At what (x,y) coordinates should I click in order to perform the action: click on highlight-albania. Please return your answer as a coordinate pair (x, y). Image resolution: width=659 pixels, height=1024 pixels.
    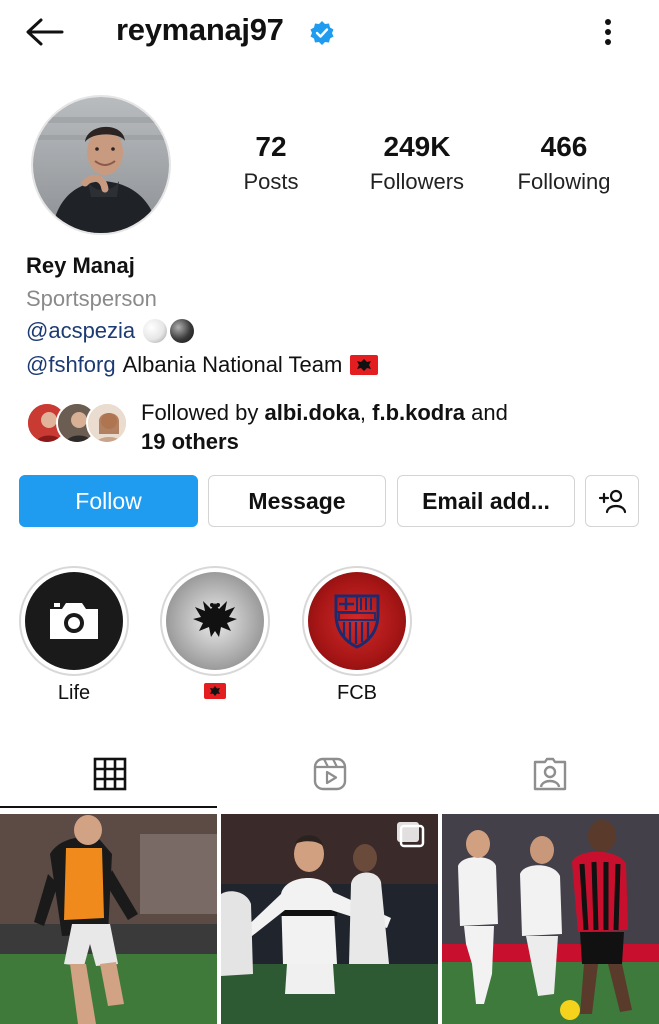
    Looking at the image, I should click on (215, 635).